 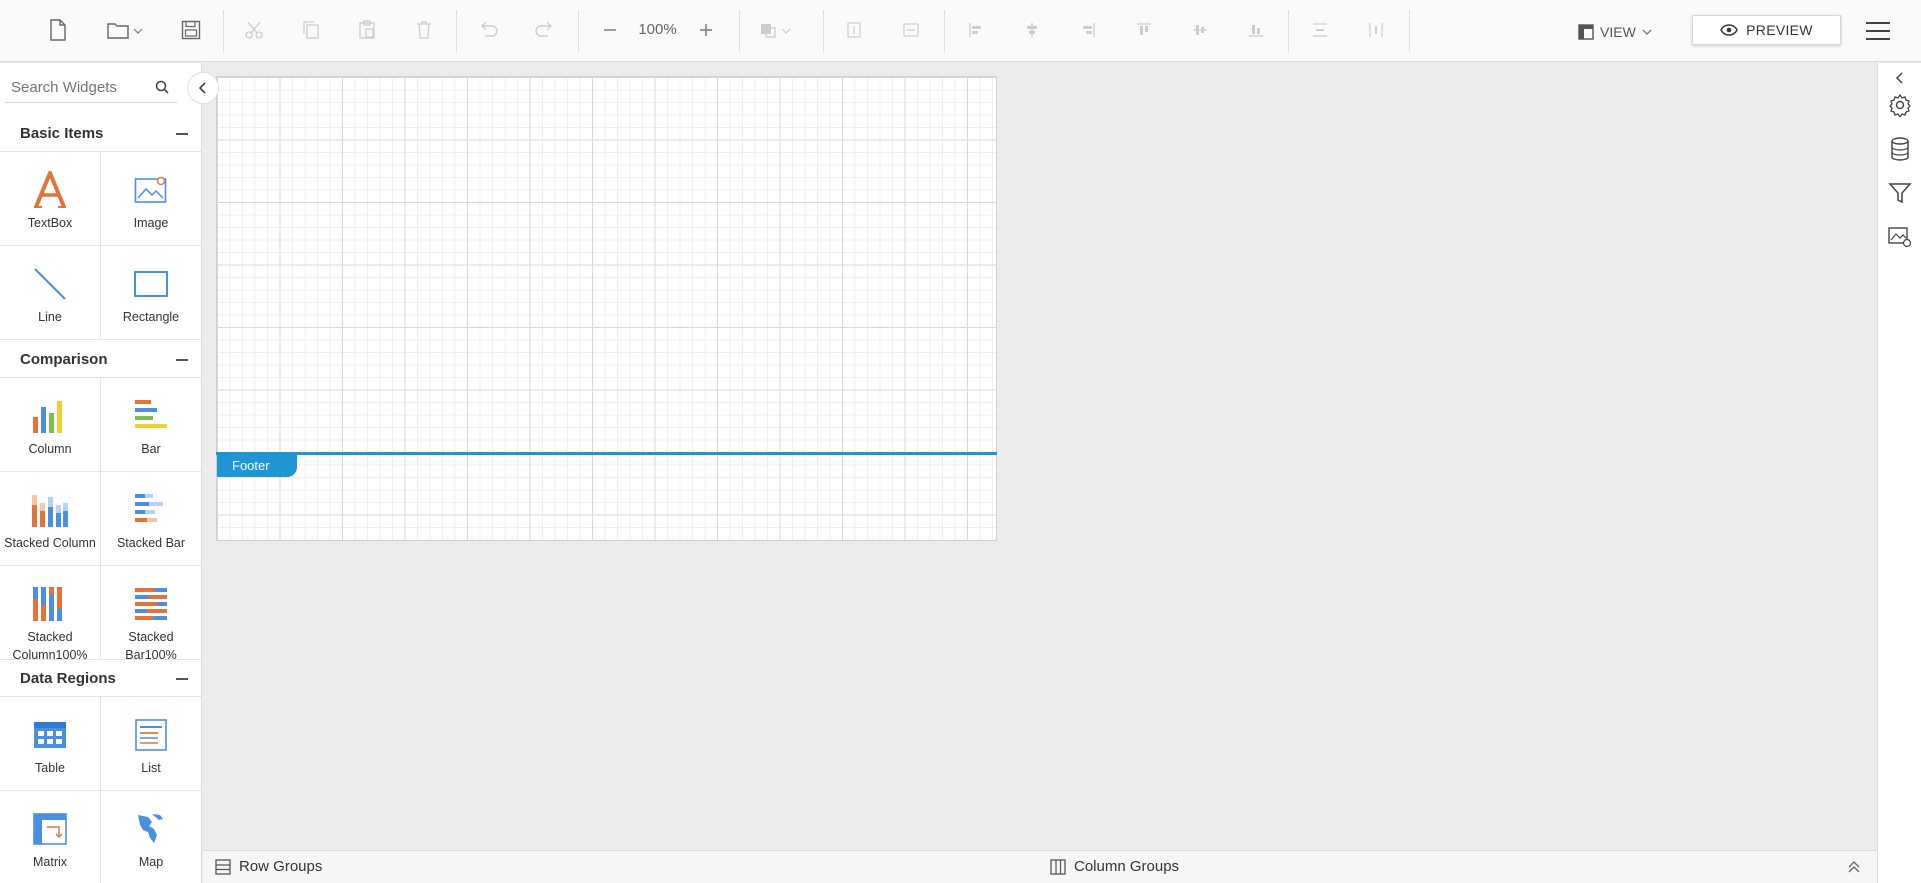 What do you see at coordinates (50, 449) in the screenshot?
I see `widget-label: Column` at bounding box center [50, 449].